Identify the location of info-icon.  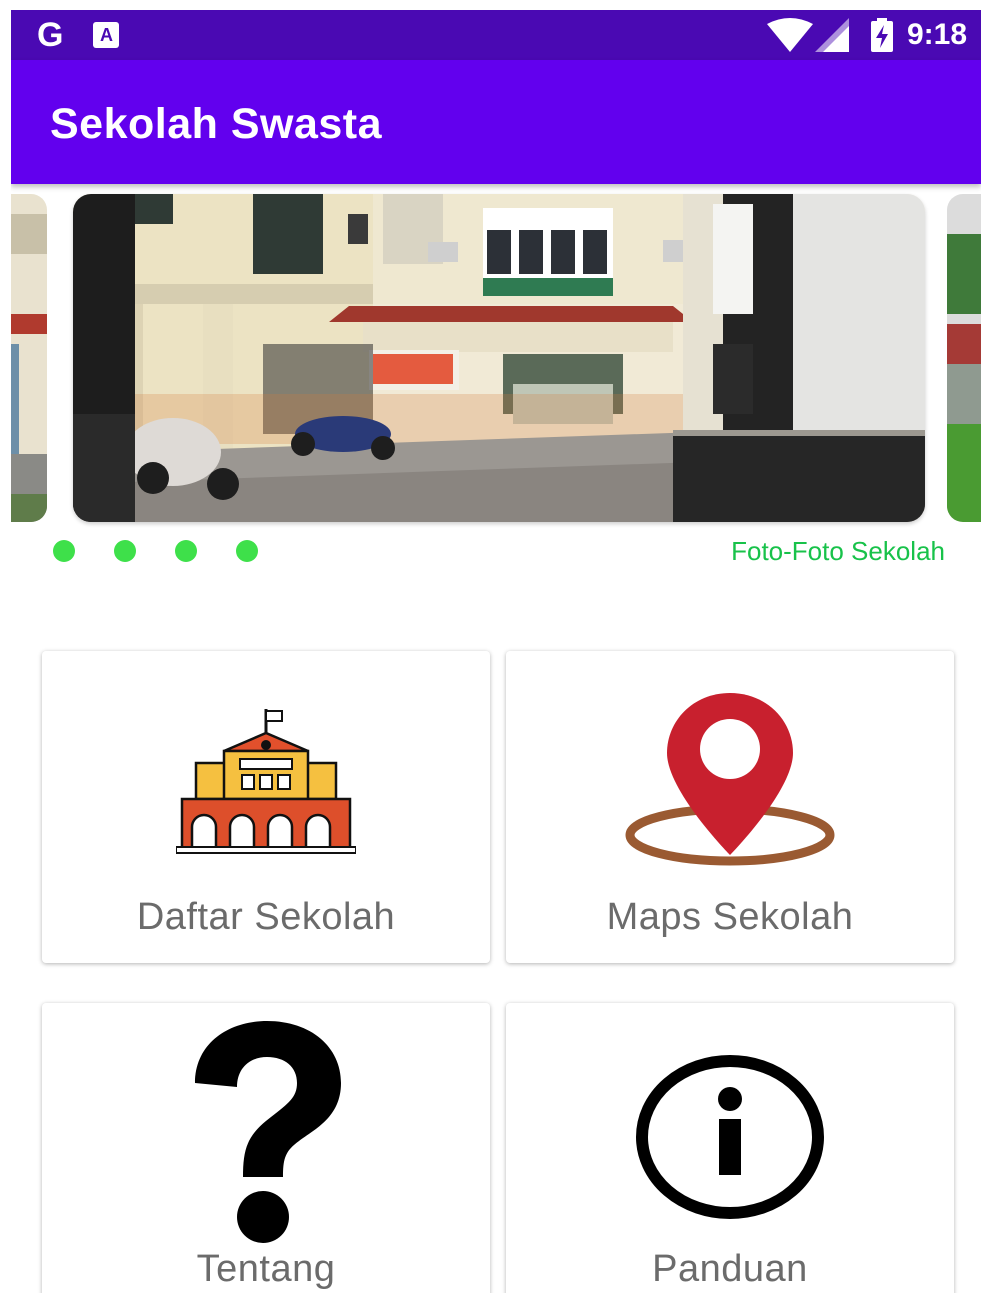
(730, 1137).